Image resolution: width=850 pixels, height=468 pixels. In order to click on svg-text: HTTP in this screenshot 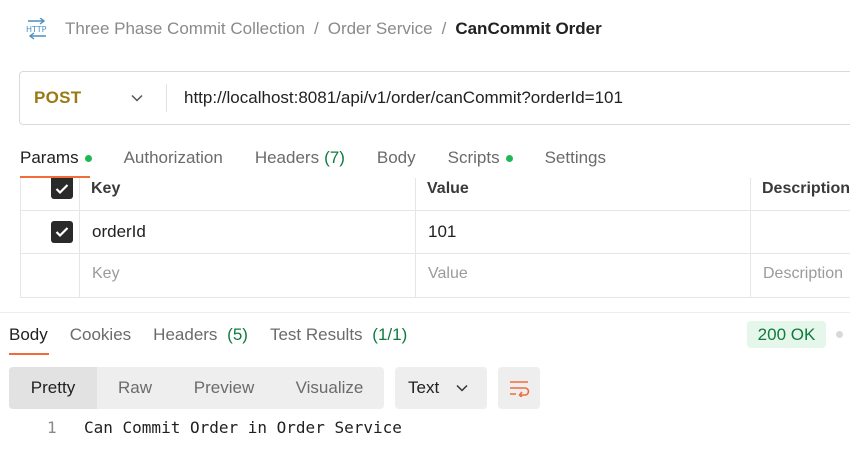, I will do `click(36, 29)`.